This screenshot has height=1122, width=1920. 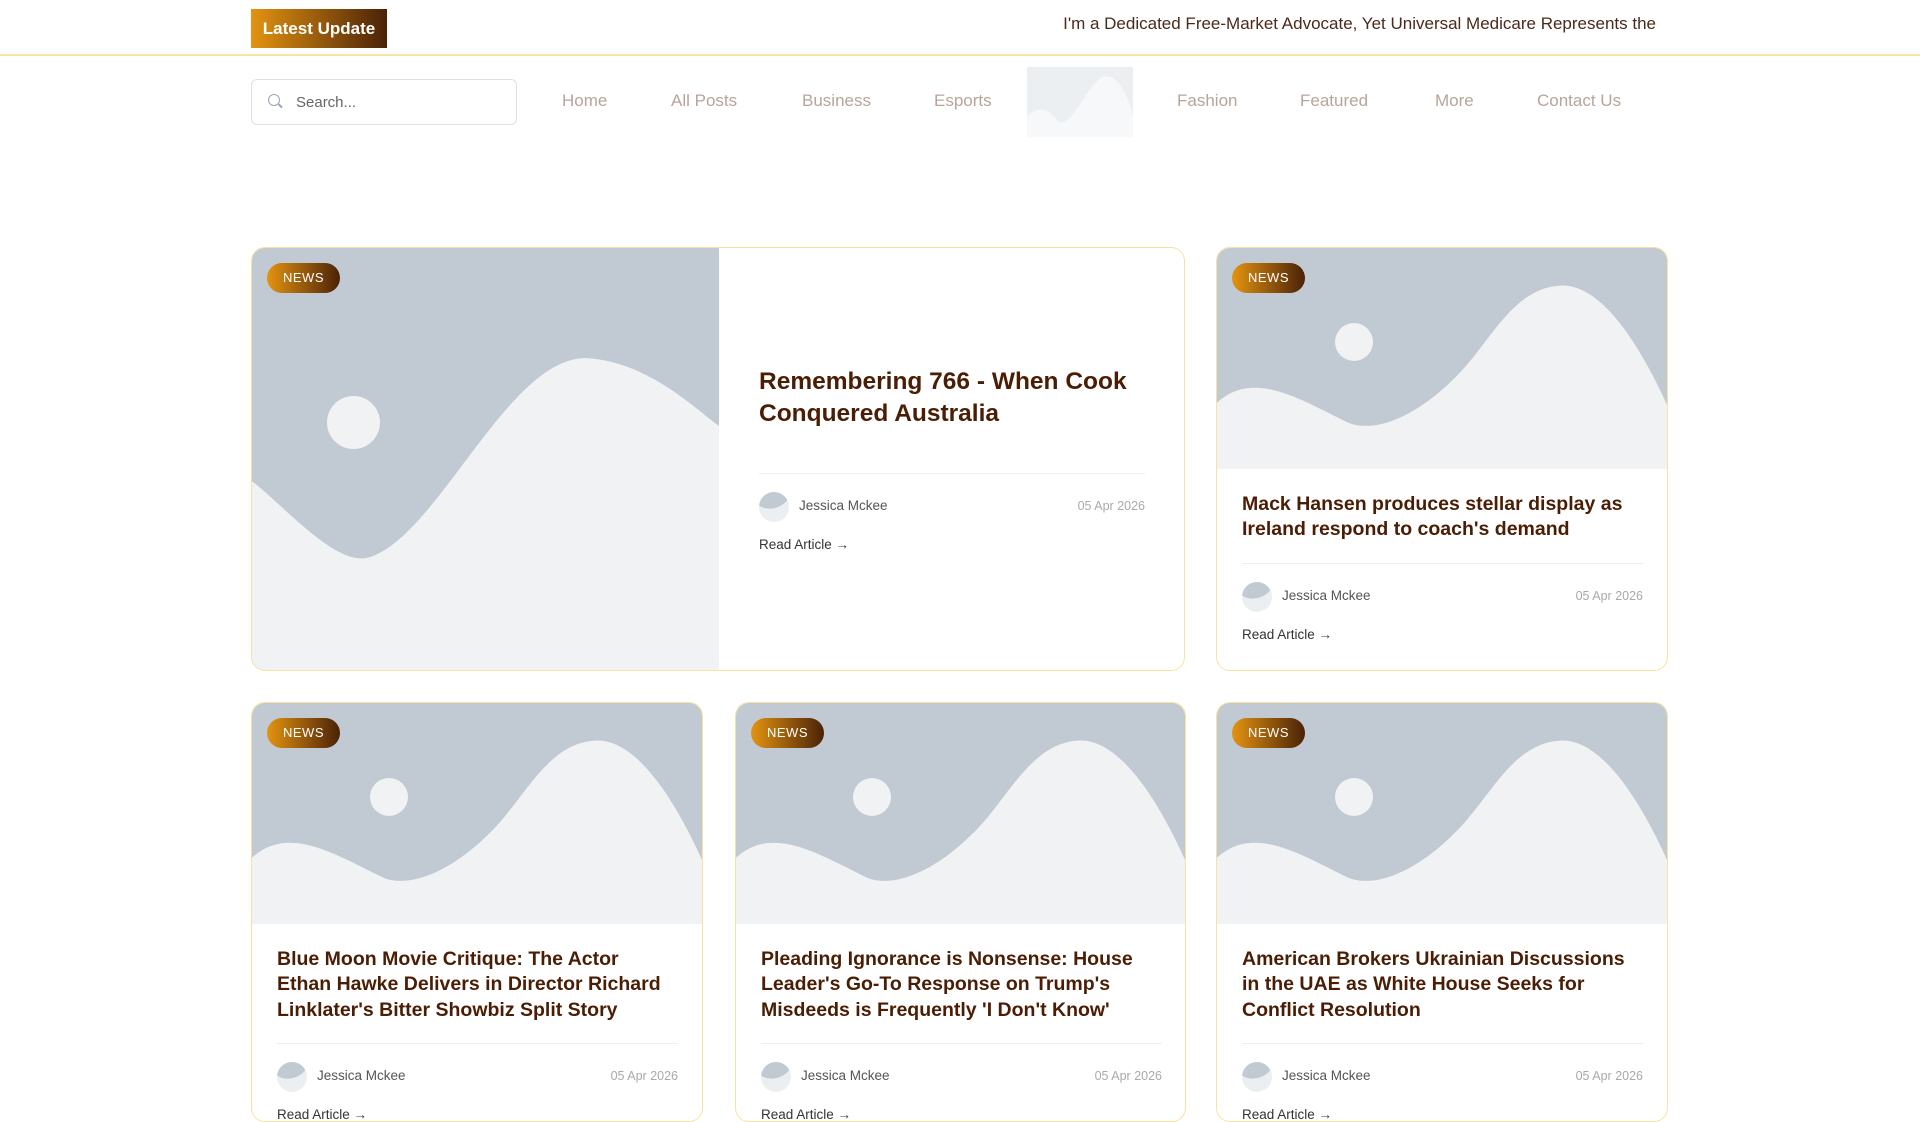 What do you see at coordinates (401, 102) in the screenshot?
I see `search-input` at bounding box center [401, 102].